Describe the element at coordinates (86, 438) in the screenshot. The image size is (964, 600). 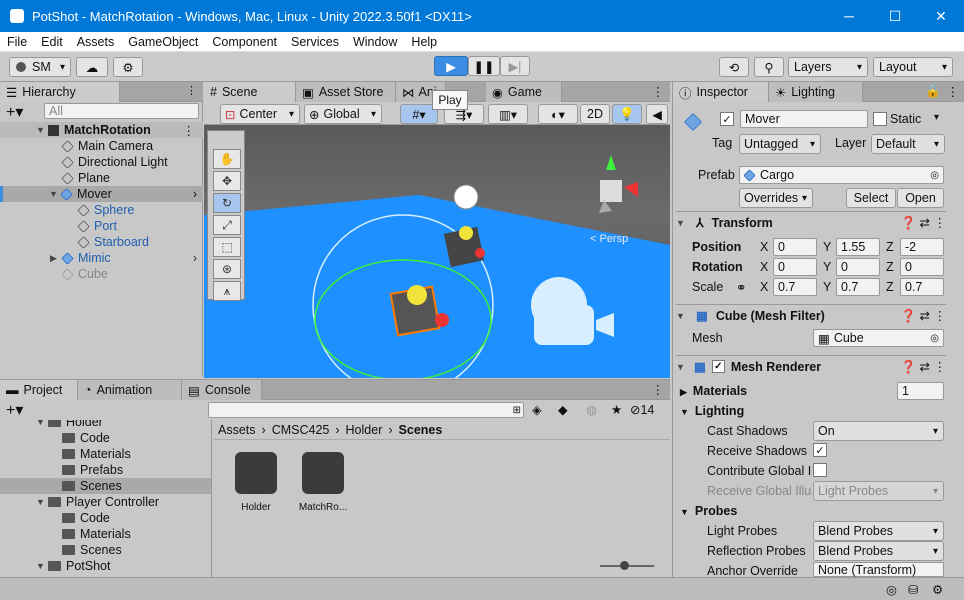
I see `folder-code: Code` at that location.